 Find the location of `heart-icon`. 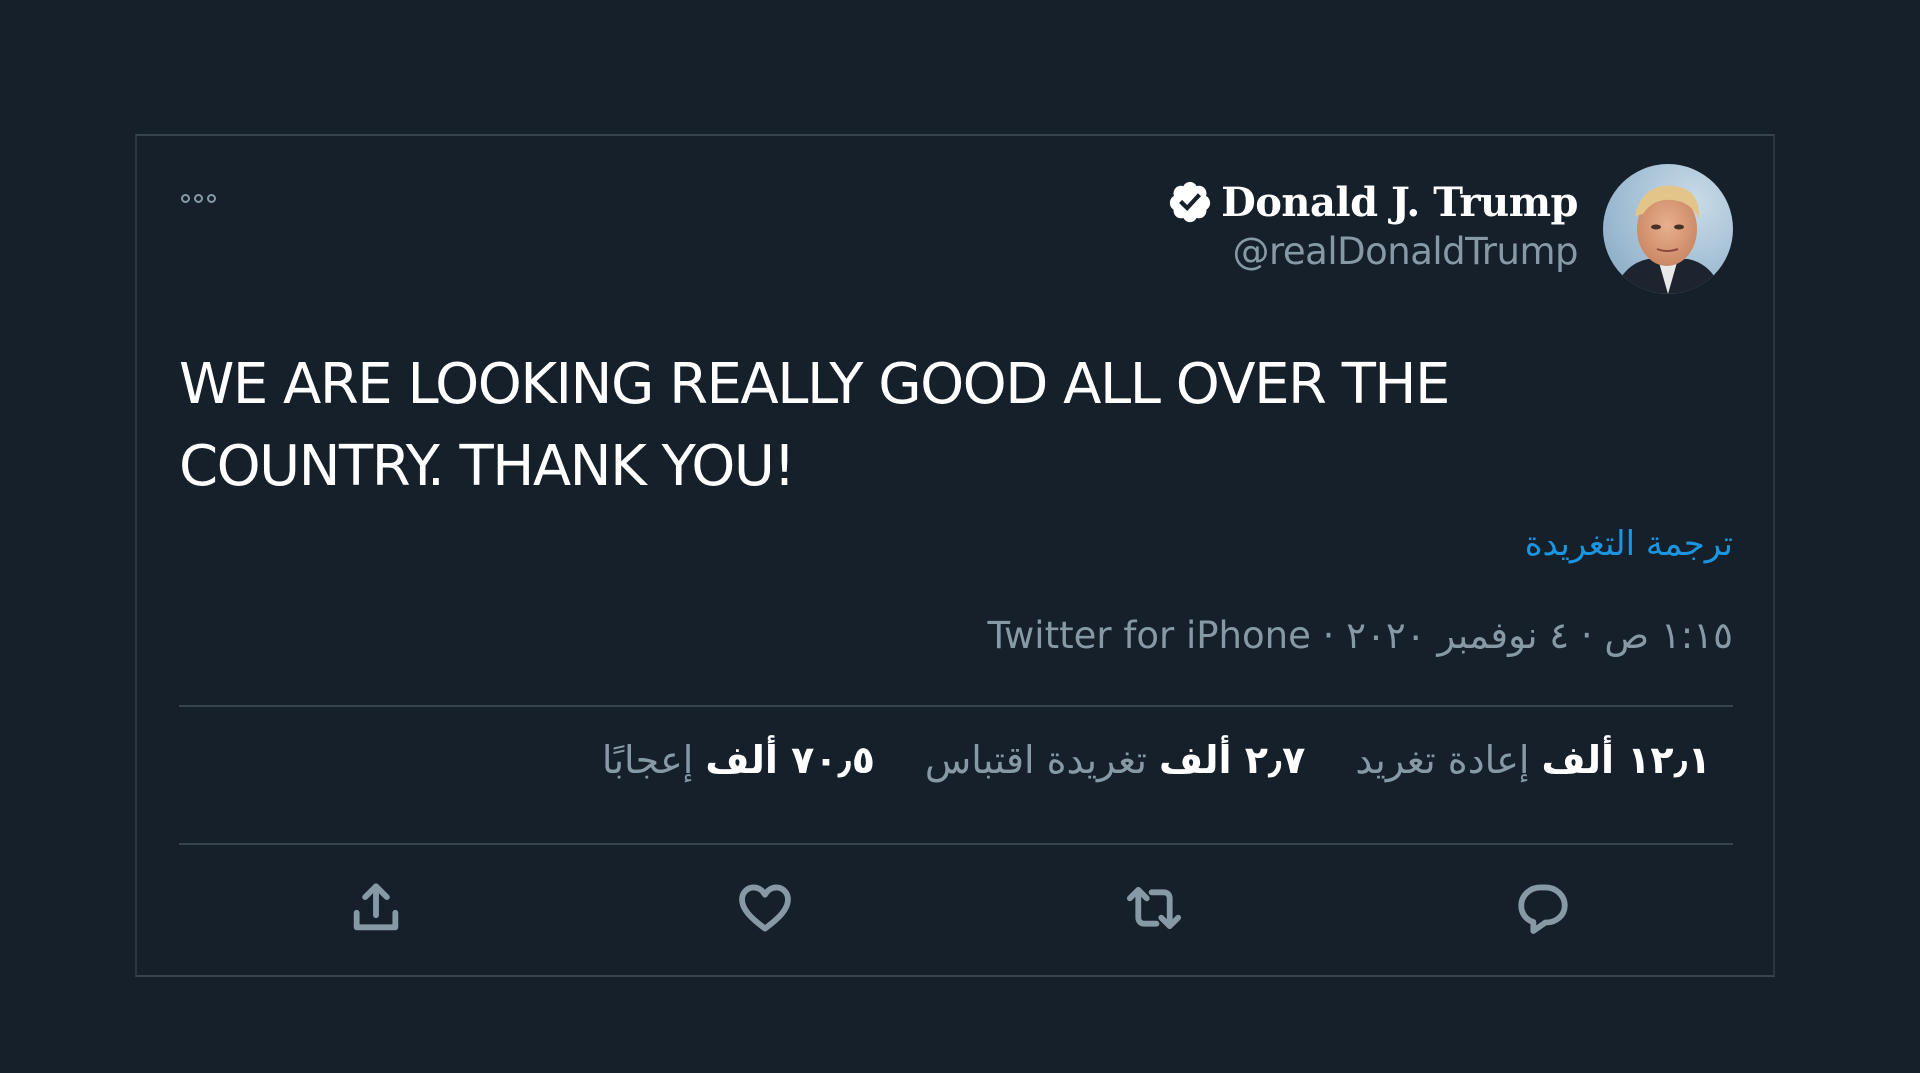

heart-icon is located at coordinates (765, 908).